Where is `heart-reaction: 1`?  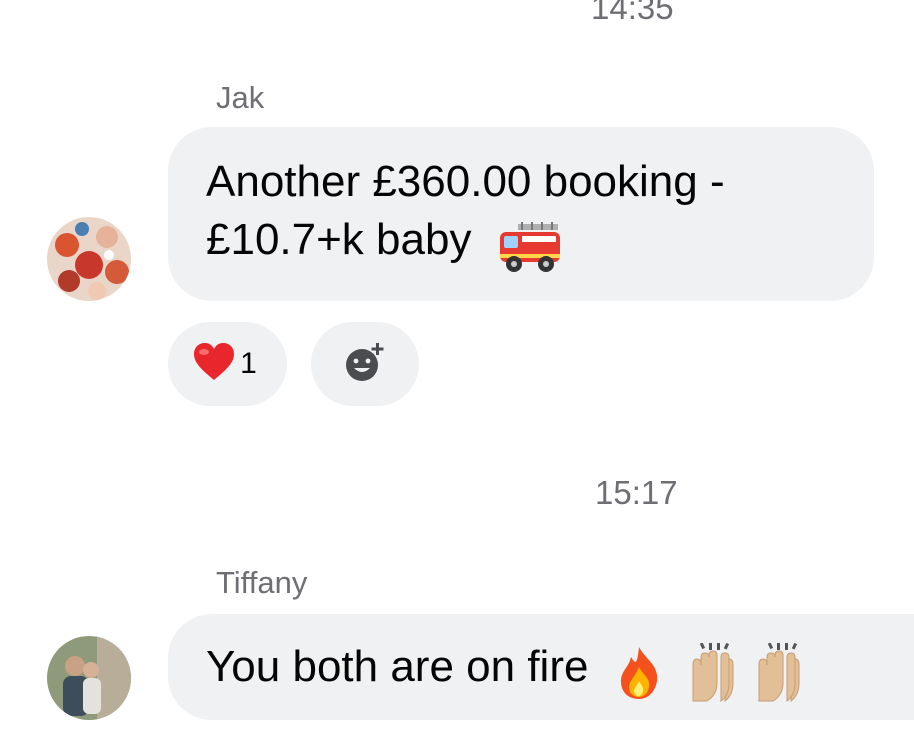 heart-reaction: 1 is located at coordinates (227, 364).